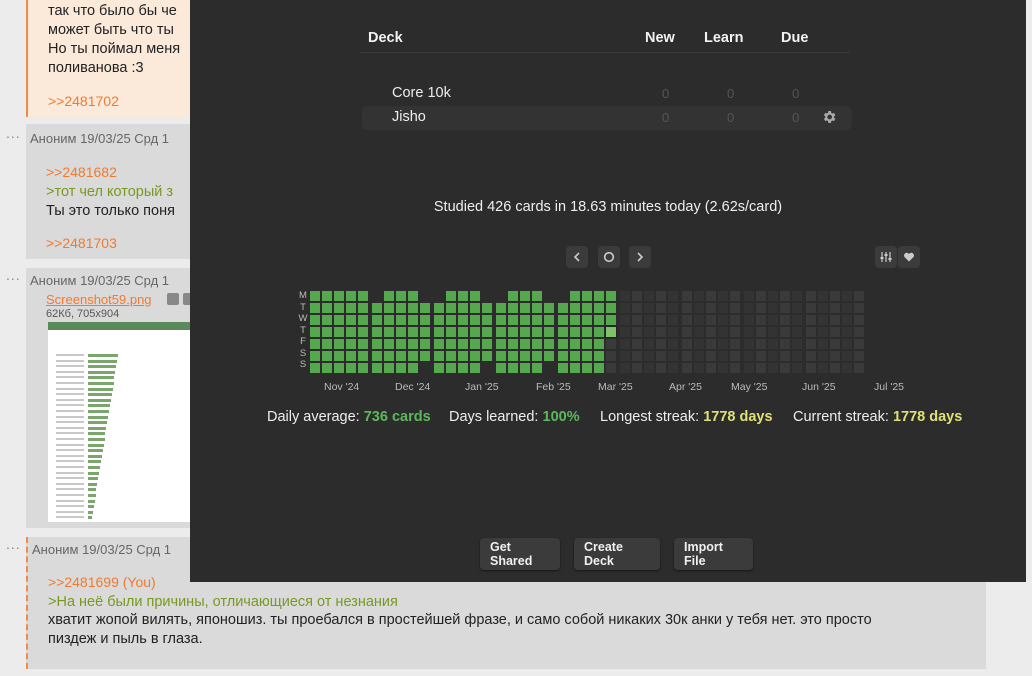  What do you see at coordinates (713, 554) in the screenshot?
I see `import-file-button: Import File` at bounding box center [713, 554].